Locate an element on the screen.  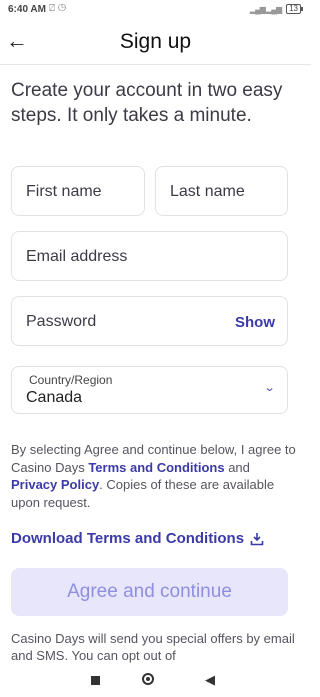
chevron-down-icon: ⌄ is located at coordinates (269, 388).